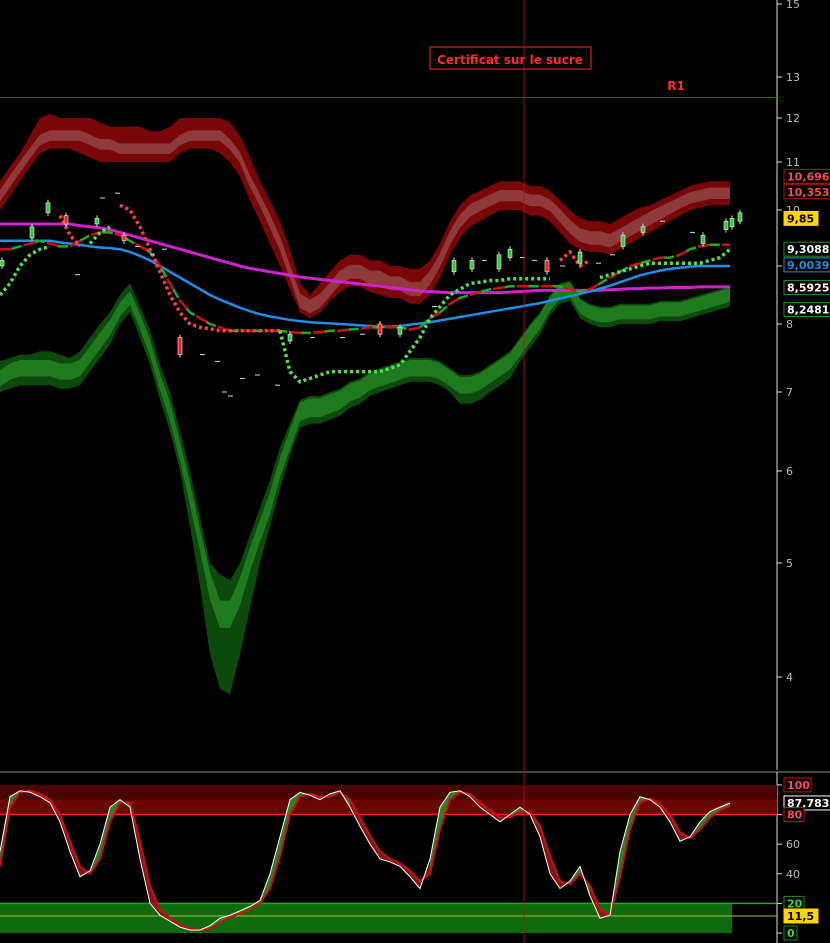 This screenshot has height=943, width=830. I want to click on osc-tick-label: 40, so click(793, 874).